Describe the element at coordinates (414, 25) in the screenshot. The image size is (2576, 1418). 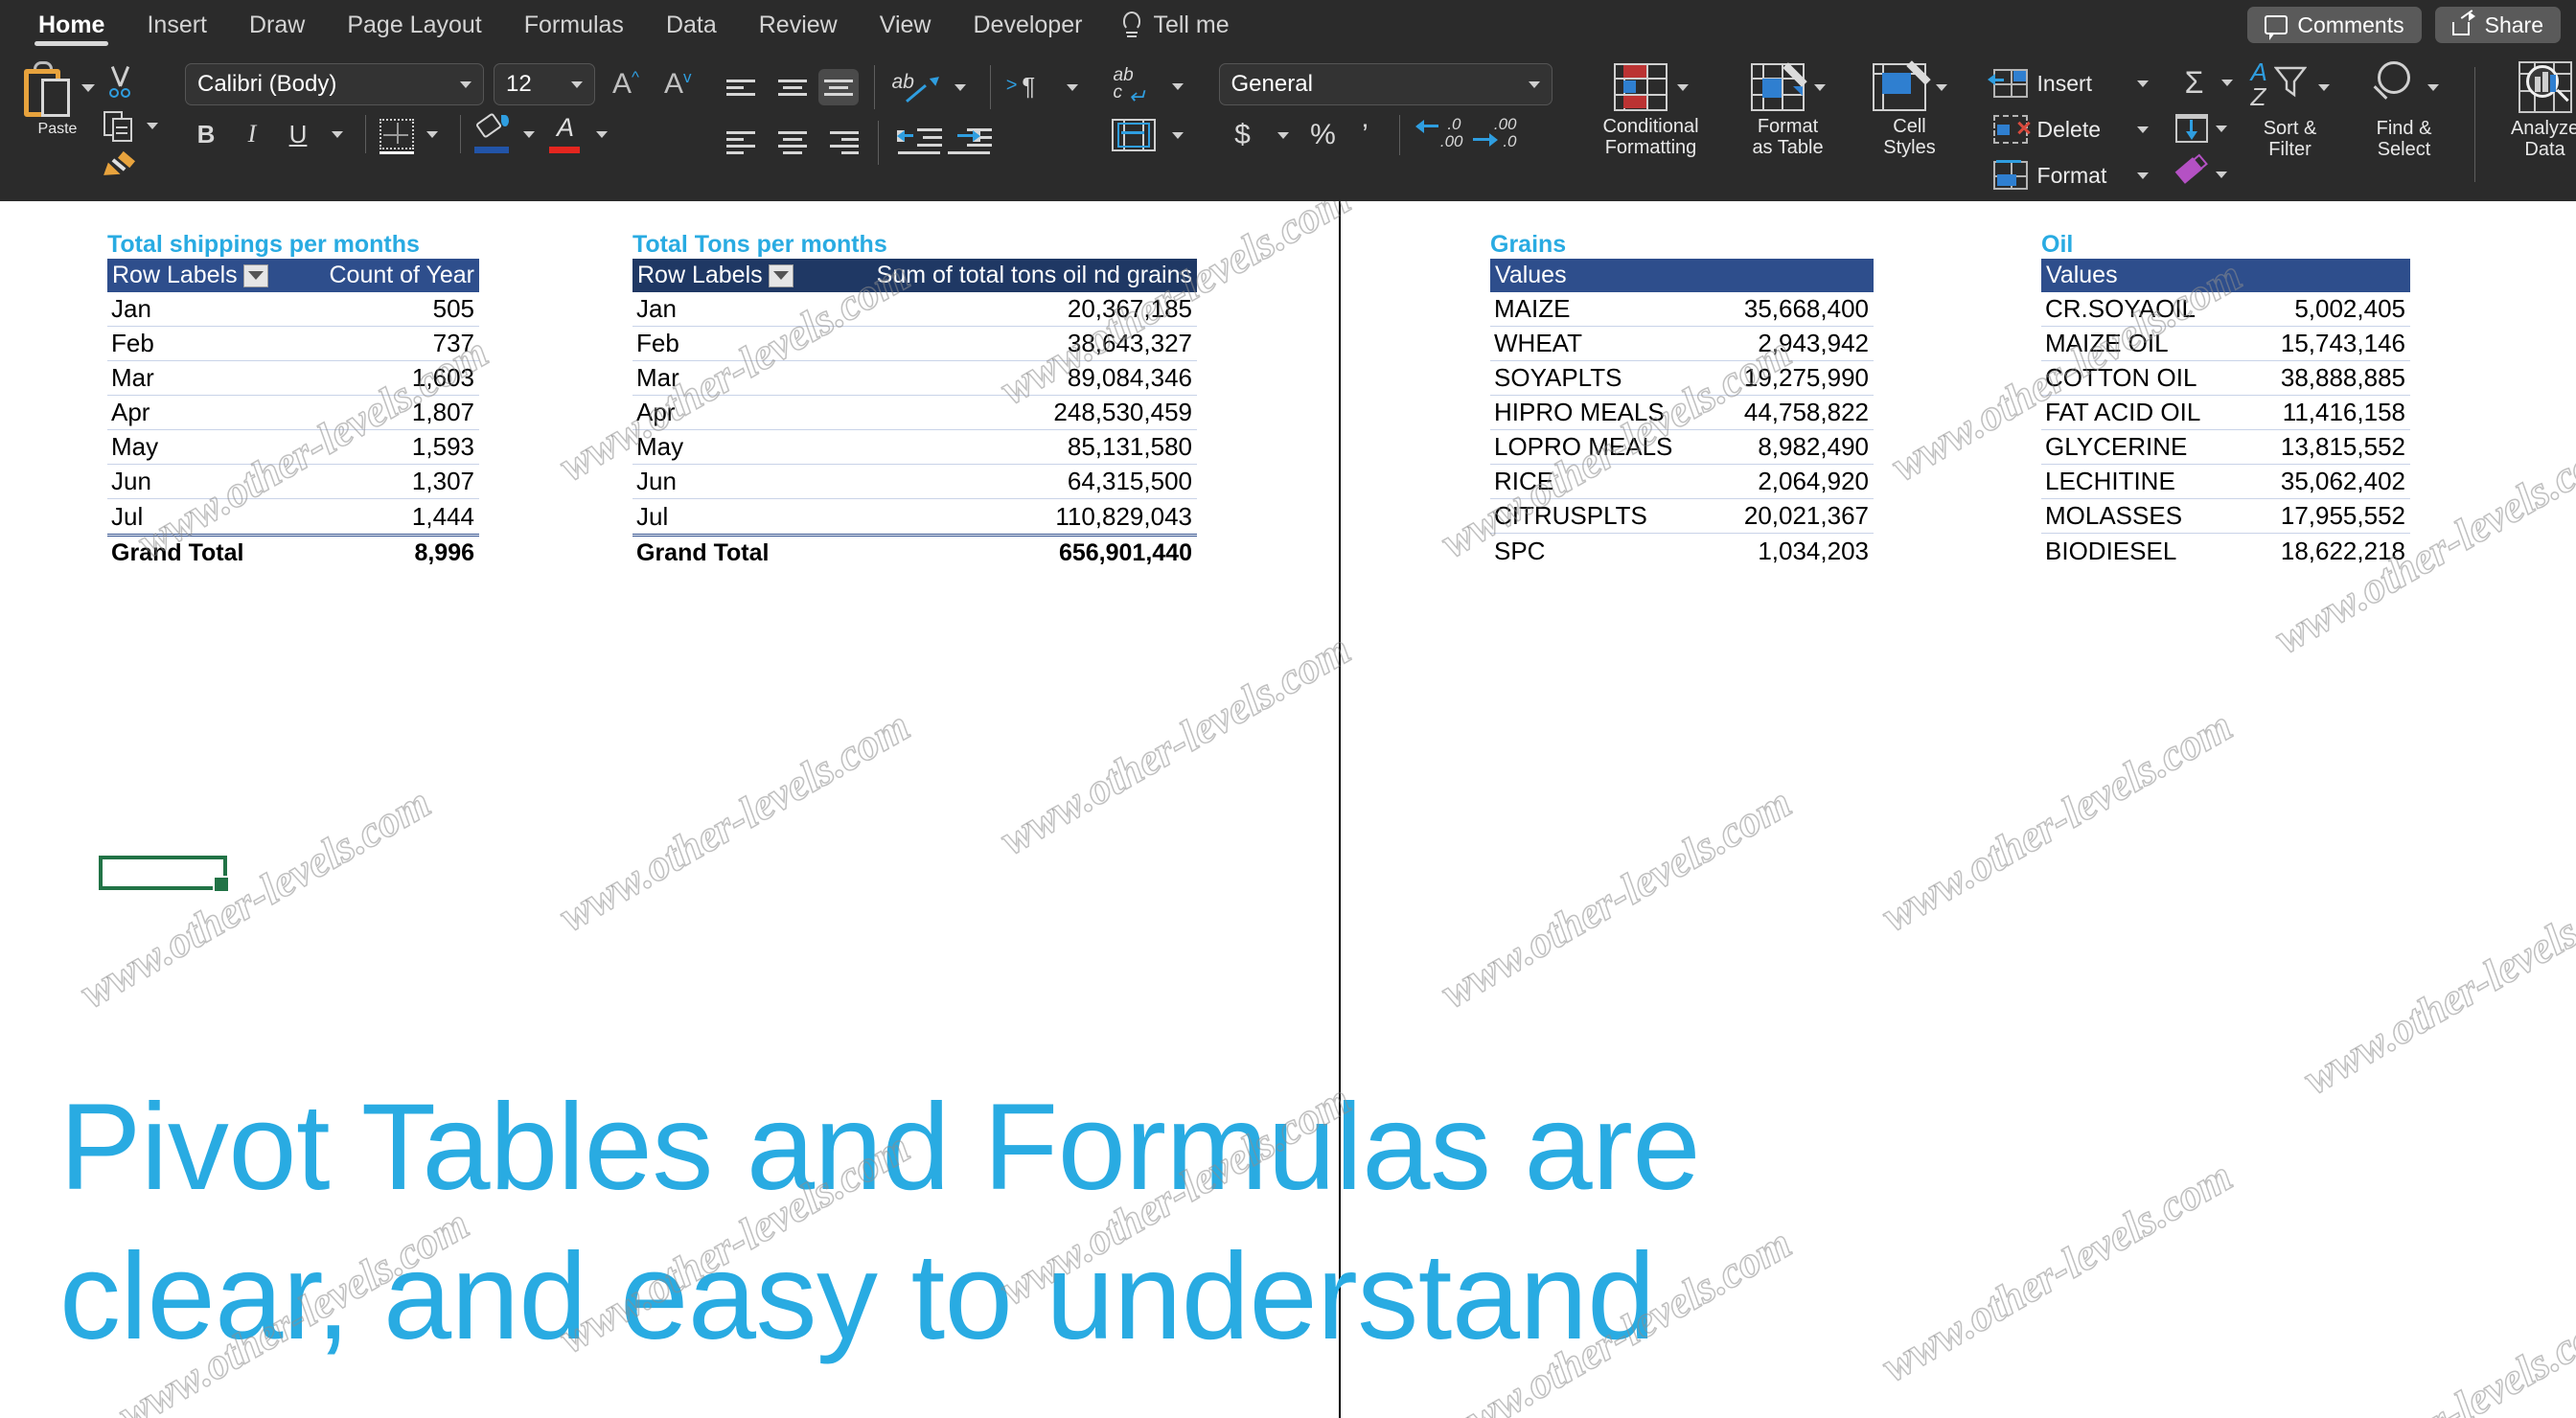
I see `tab-page-layout: Page Layout` at that location.